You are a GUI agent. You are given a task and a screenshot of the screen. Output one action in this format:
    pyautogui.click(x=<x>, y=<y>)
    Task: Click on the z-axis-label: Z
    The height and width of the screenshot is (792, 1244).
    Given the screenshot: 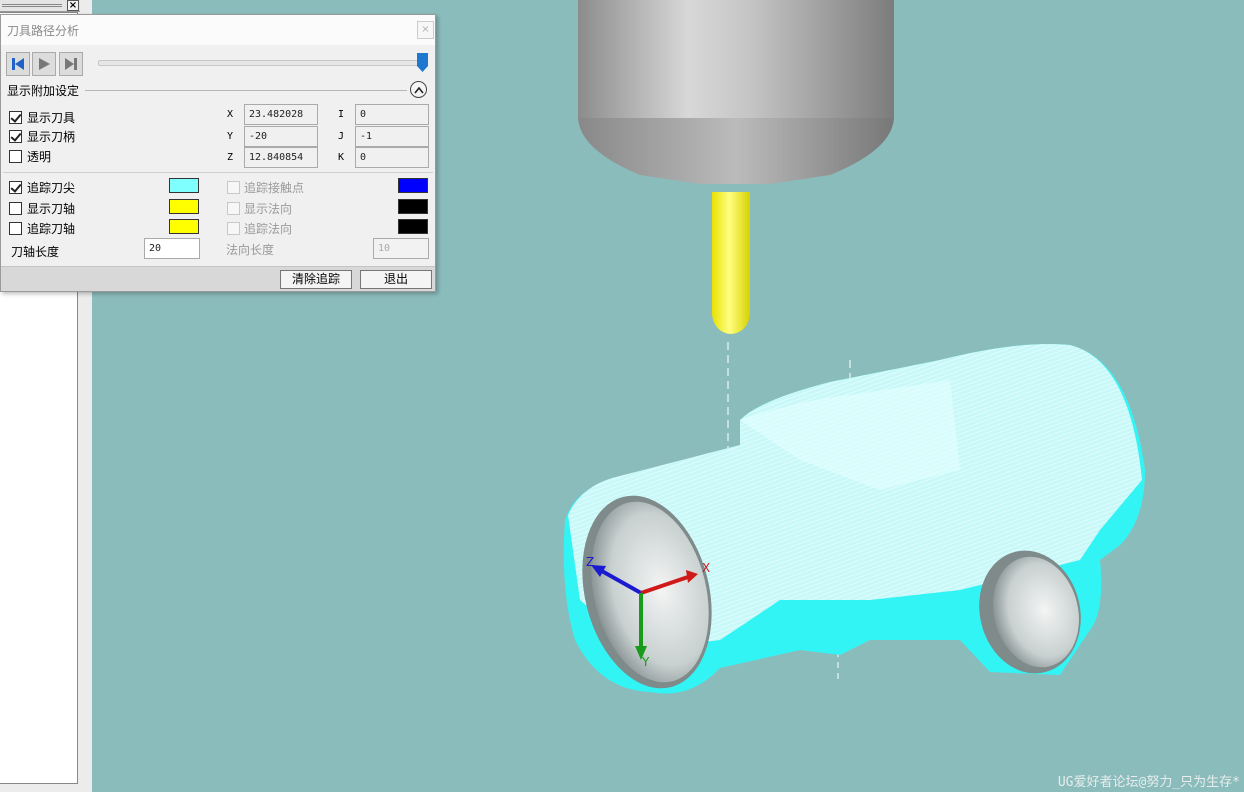 What is the action you would take?
    pyautogui.click(x=230, y=157)
    